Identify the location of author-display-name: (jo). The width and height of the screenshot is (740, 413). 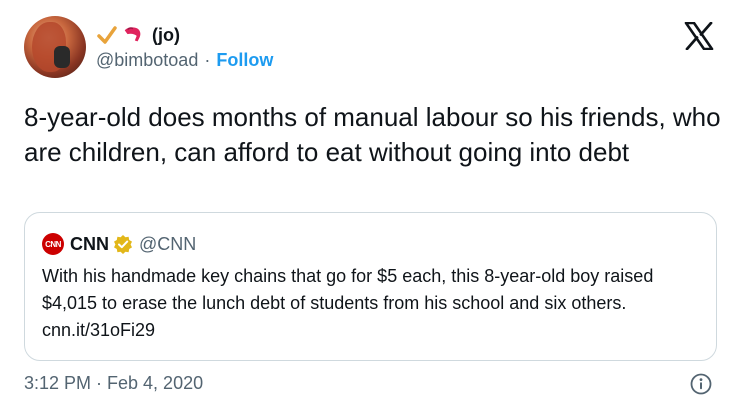
(166, 35).